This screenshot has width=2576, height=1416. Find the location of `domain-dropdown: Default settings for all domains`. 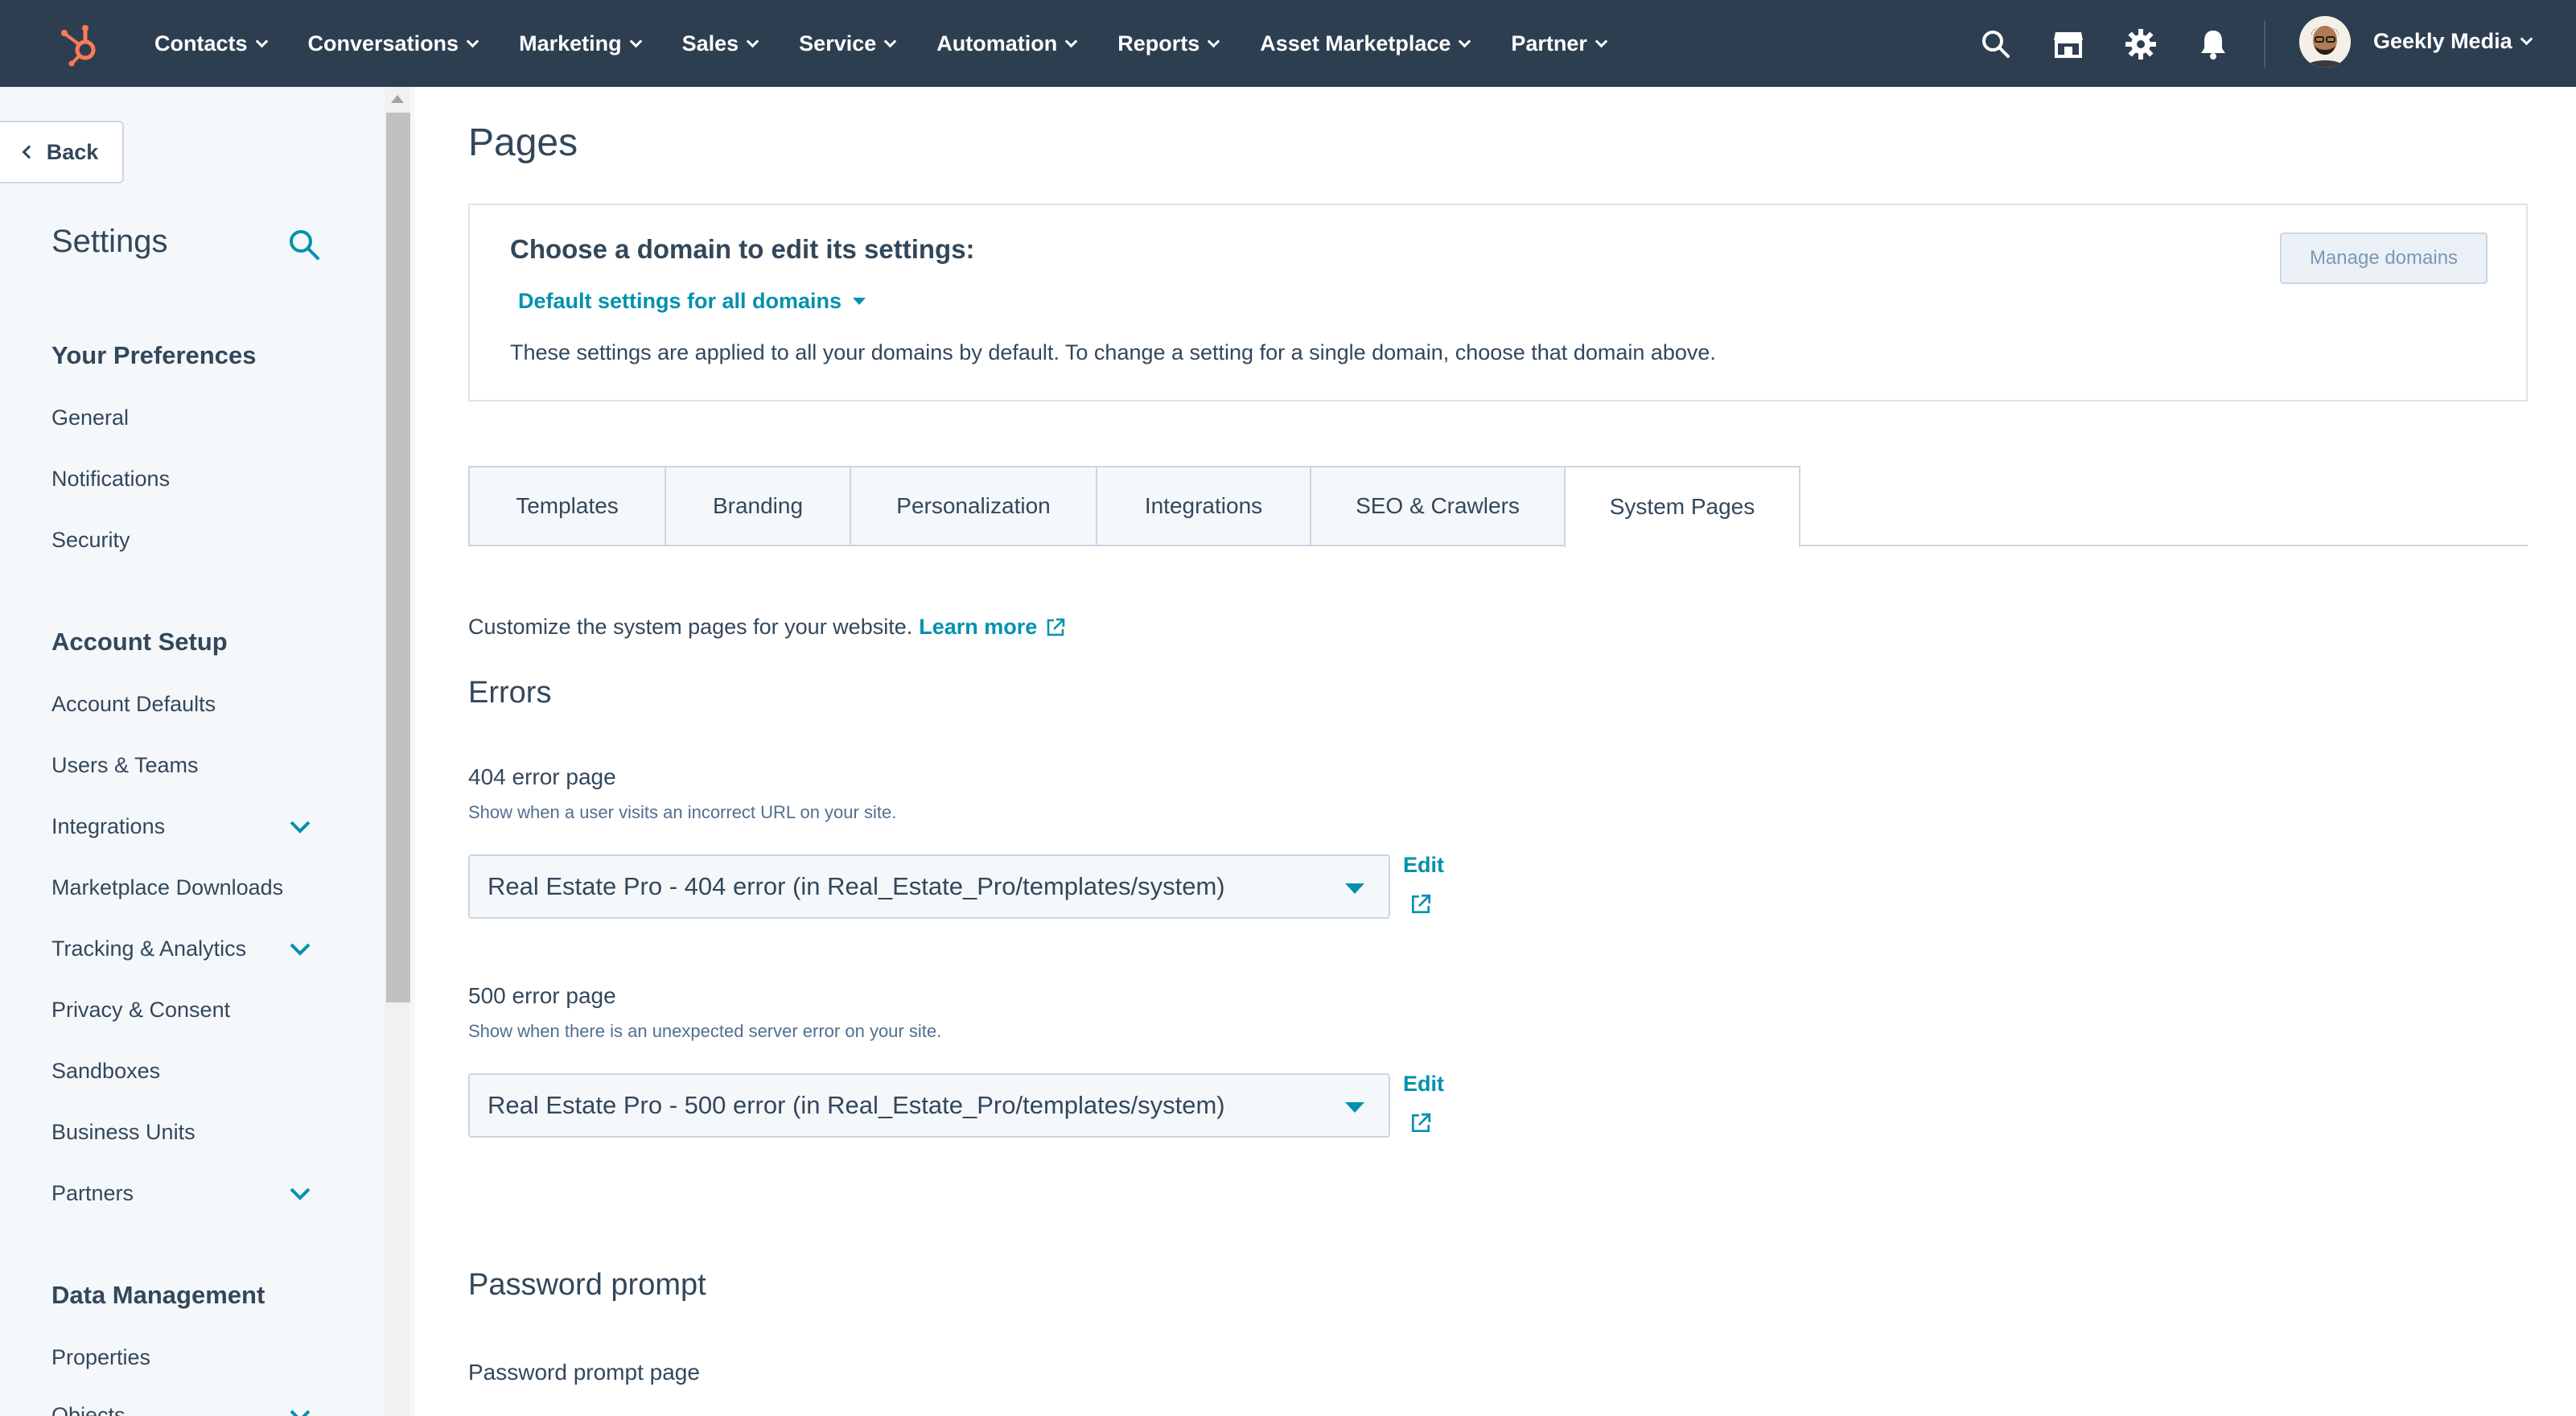

domain-dropdown: Default settings for all domains is located at coordinates (692, 301).